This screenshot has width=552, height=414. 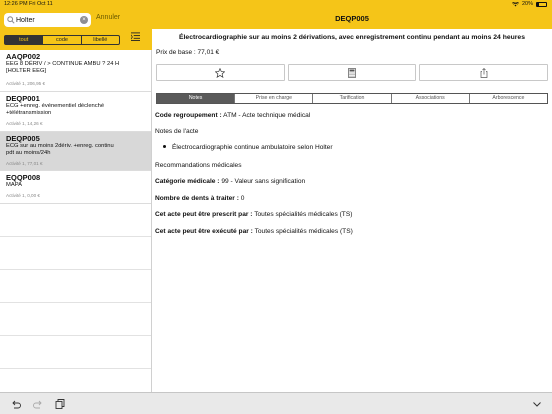 I want to click on tab-associations: Associations, so click(x=431, y=98).